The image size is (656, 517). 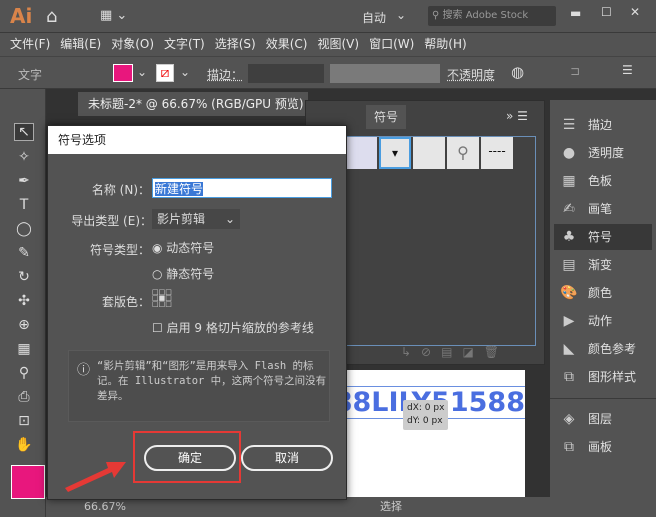 What do you see at coordinates (517, 72) in the screenshot?
I see `recolor-icon: ◍` at bounding box center [517, 72].